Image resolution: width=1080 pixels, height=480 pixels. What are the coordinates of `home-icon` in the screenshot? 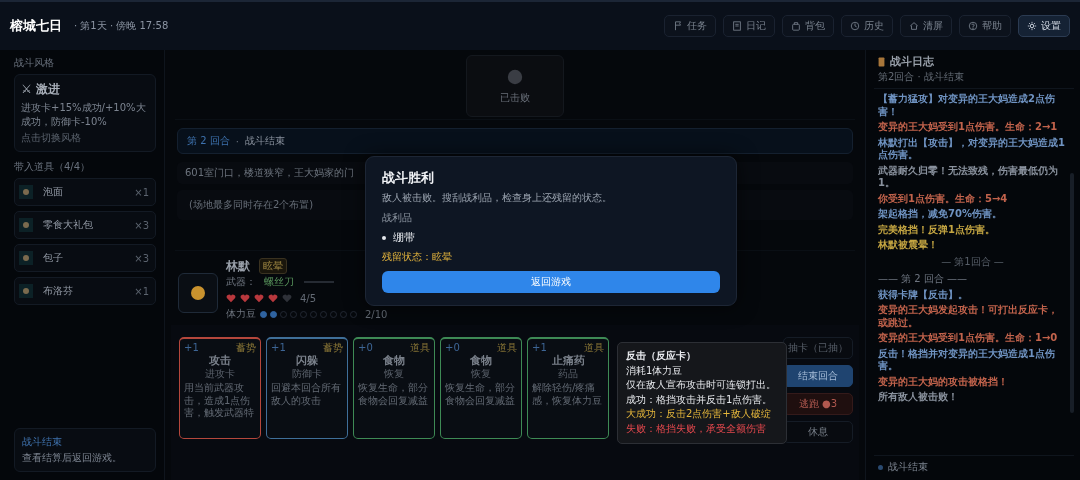 It's located at (914, 26).